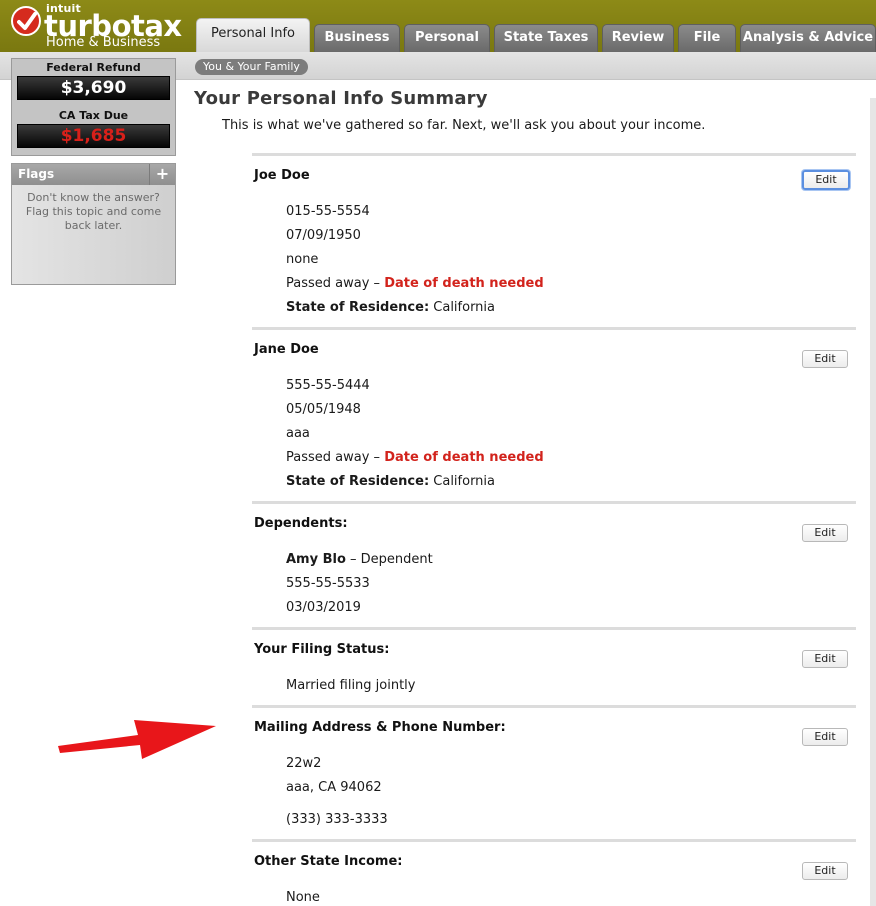 This screenshot has height=906, width=876. I want to click on edit-other-state-income-button: Edit, so click(825, 871).